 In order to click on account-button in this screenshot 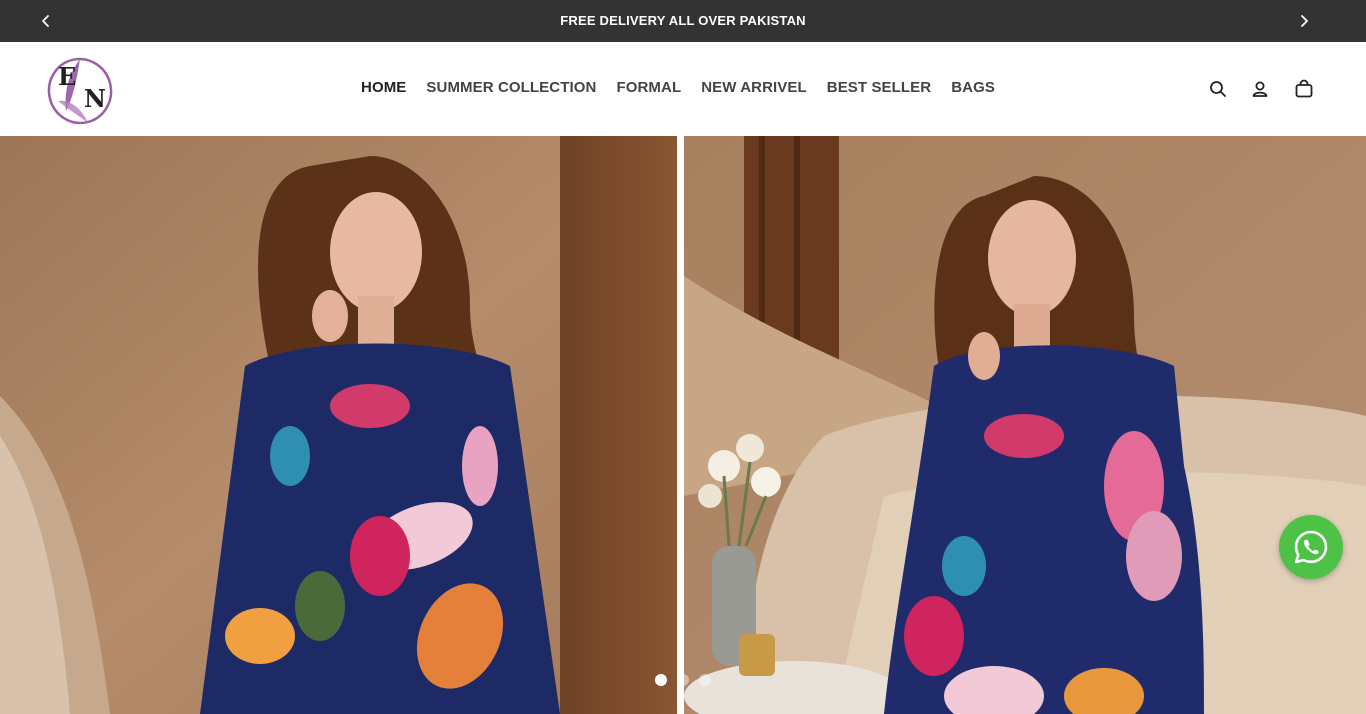, I will do `click(1260, 89)`.